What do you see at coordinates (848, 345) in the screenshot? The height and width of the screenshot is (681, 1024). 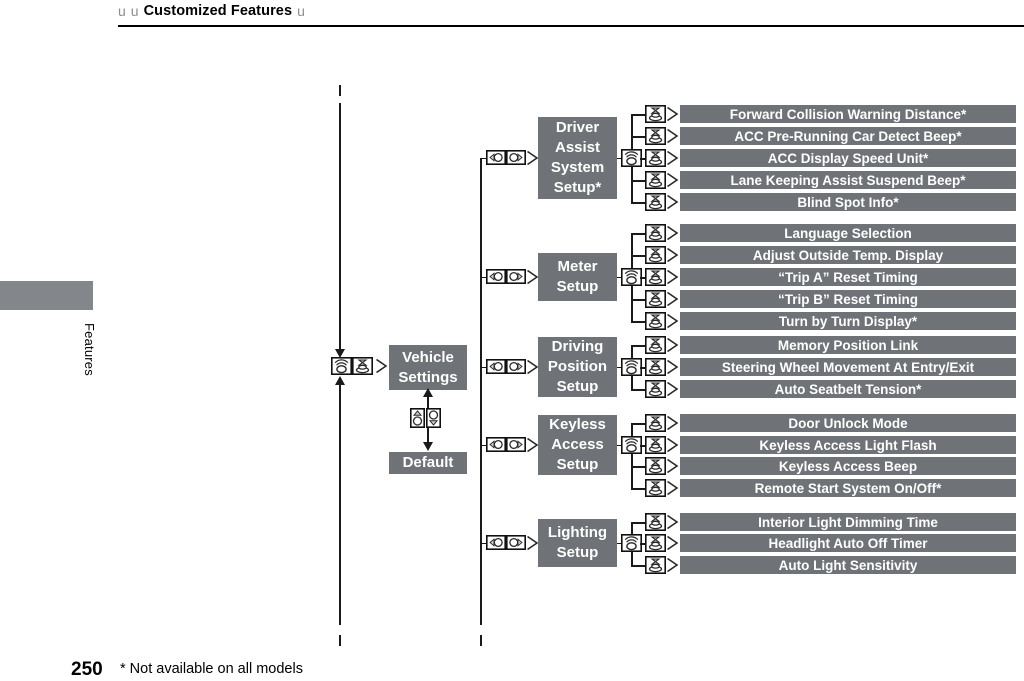 I see `menu-item: Memory Position Link` at bounding box center [848, 345].